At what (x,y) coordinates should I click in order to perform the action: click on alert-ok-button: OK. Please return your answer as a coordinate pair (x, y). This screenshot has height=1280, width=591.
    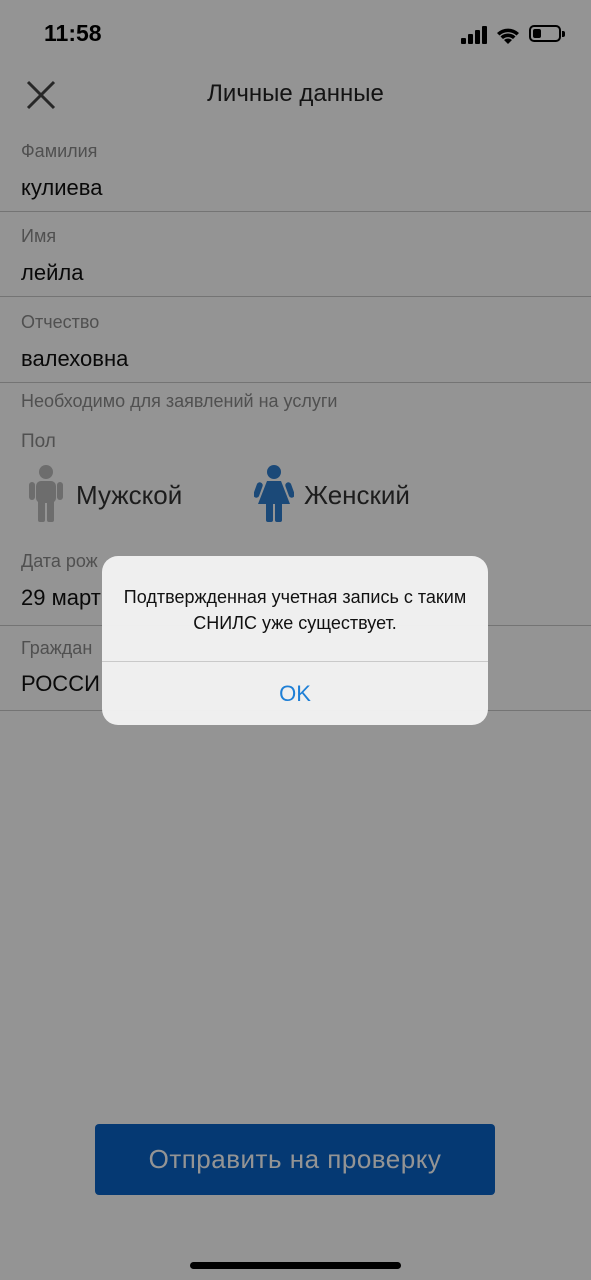
    Looking at the image, I should click on (295, 693).